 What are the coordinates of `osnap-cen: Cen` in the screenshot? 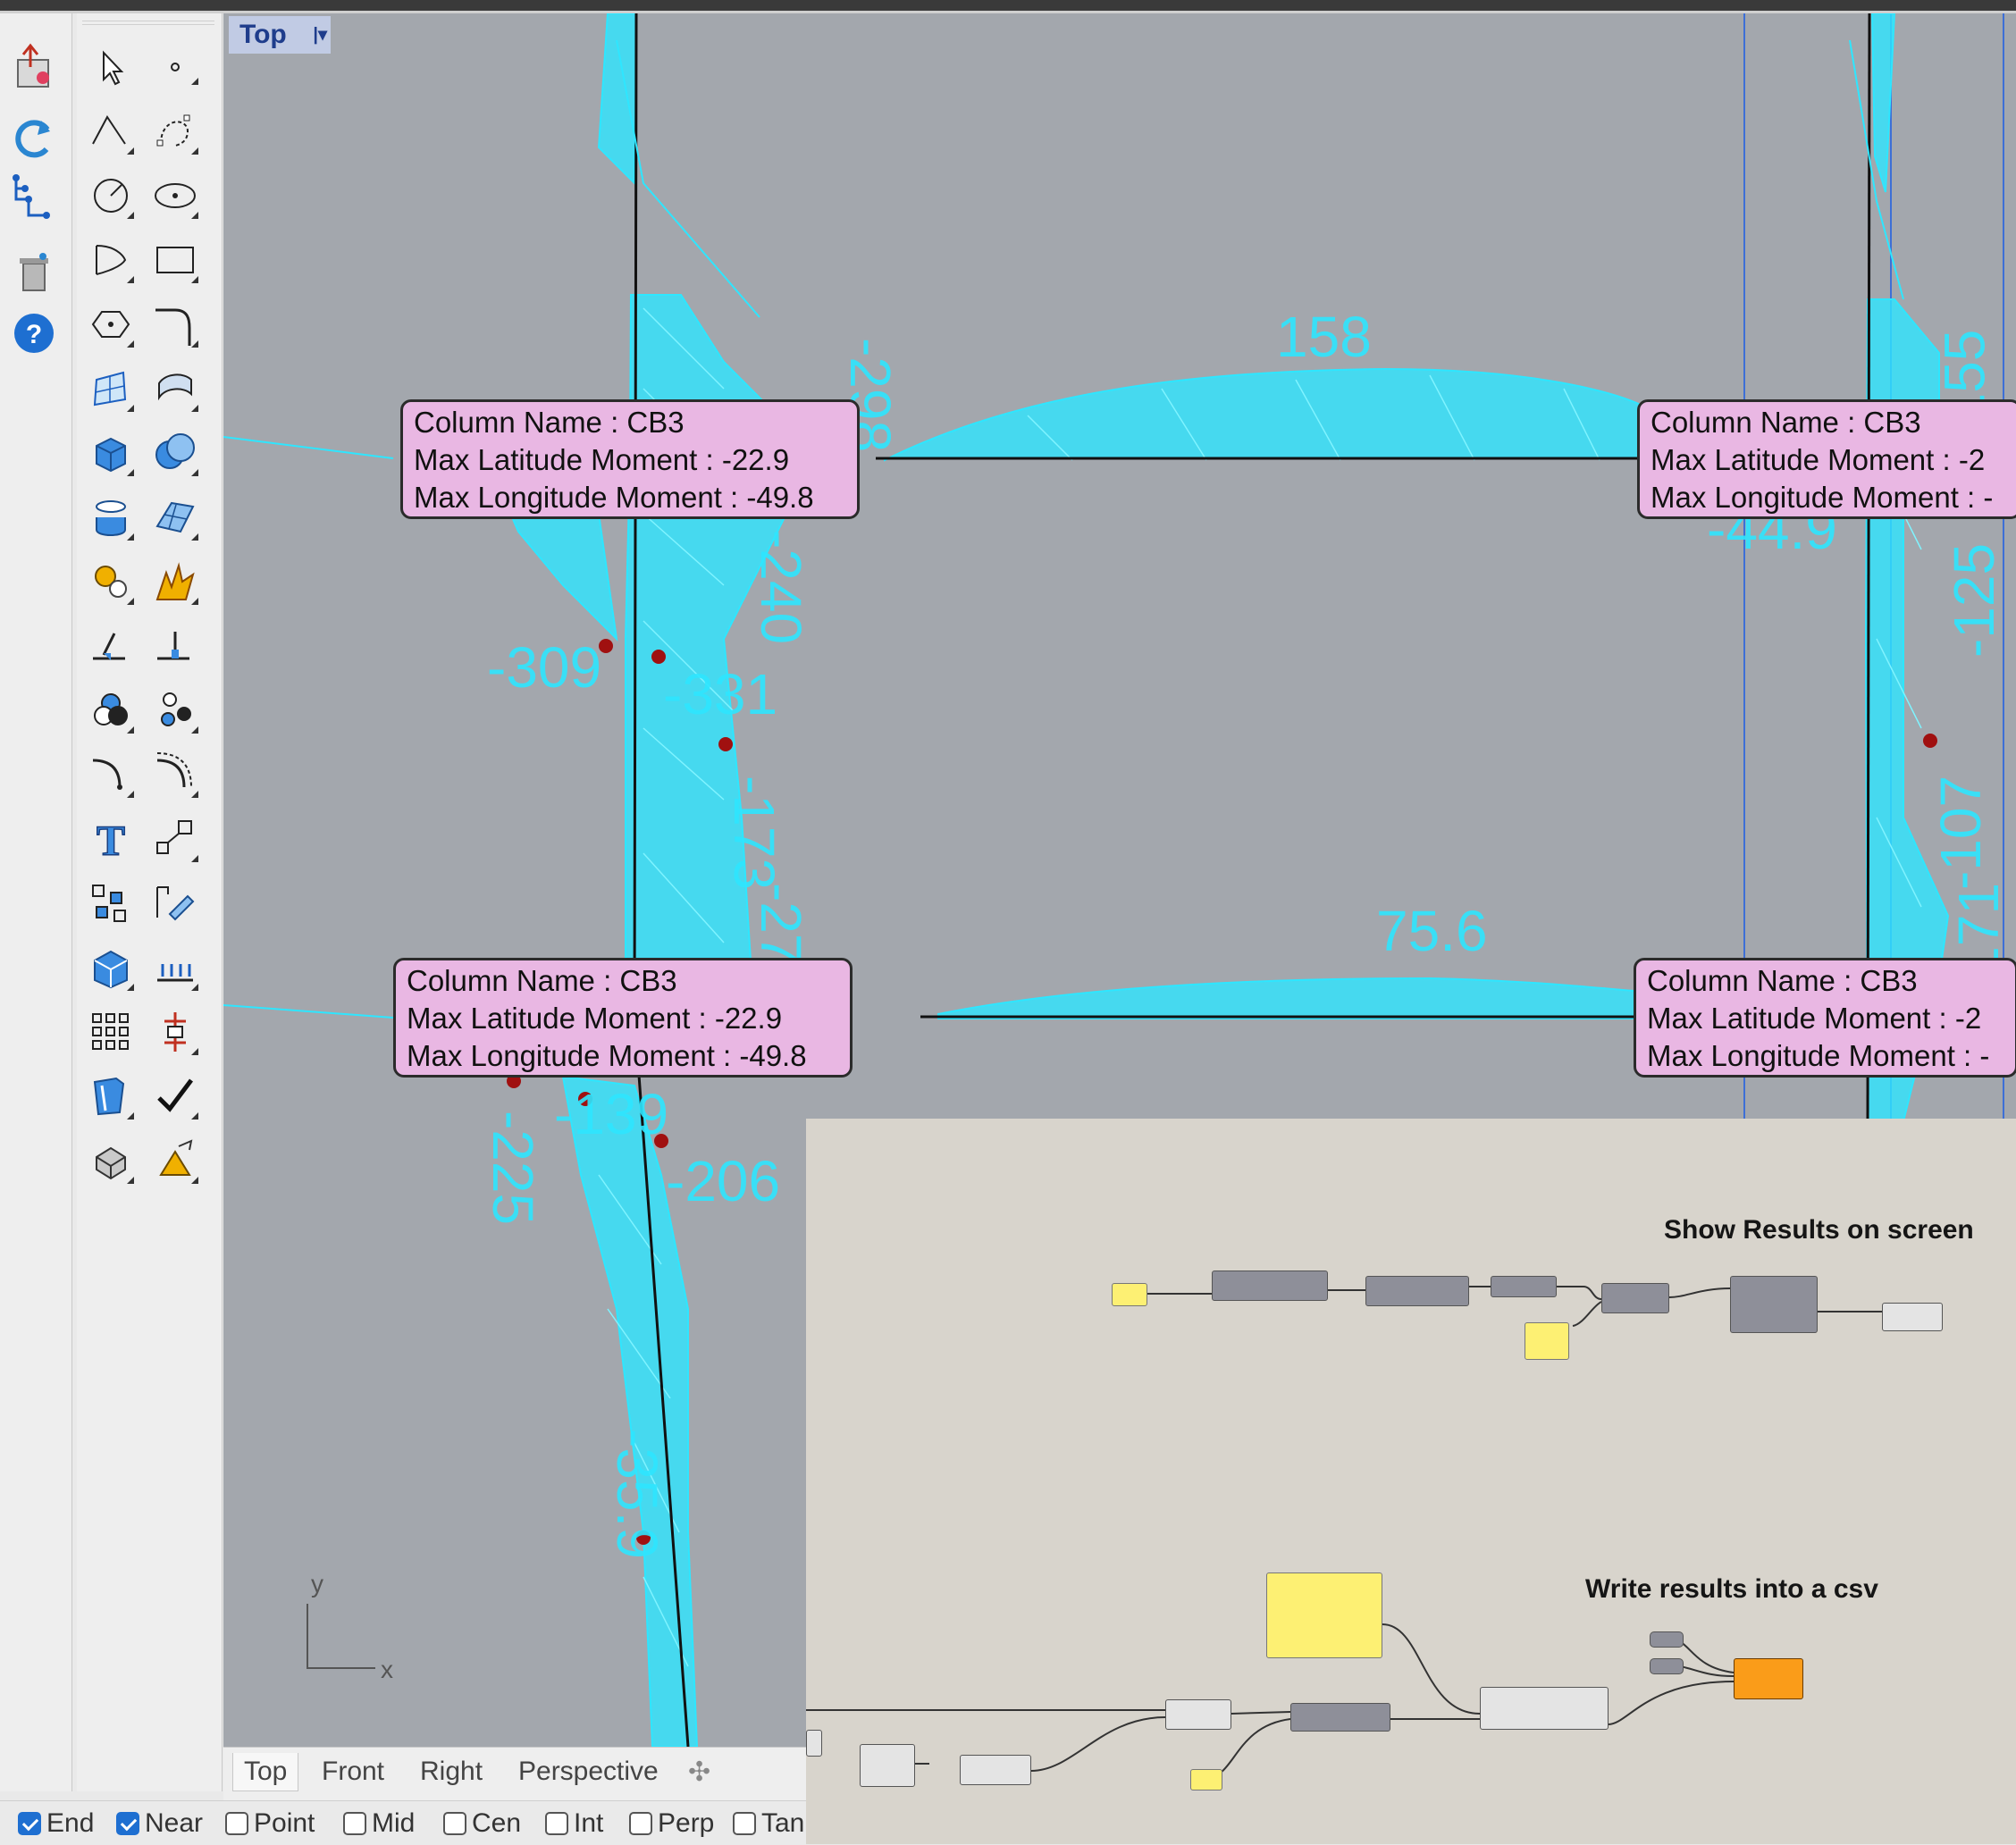 It's located at (482, 1823).